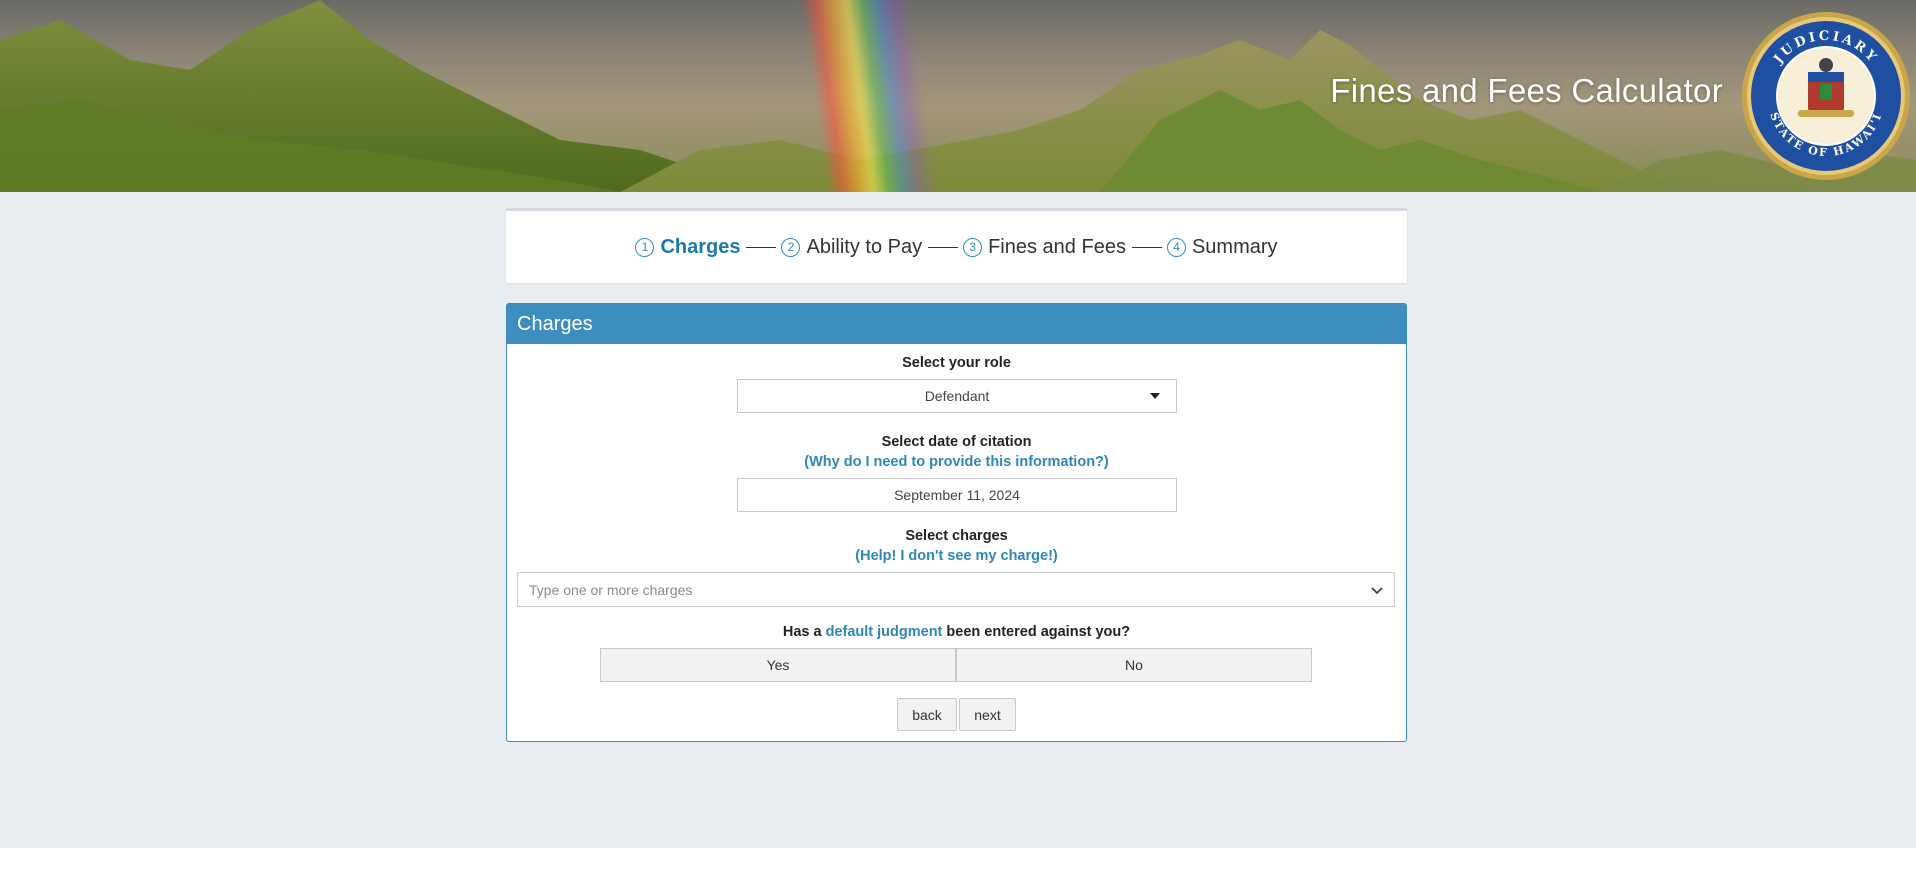 The image size is (1916, 875). Describe the element at coordinates (645, 247) in the screenshot. I see `step-number-icon: 1` at that location.